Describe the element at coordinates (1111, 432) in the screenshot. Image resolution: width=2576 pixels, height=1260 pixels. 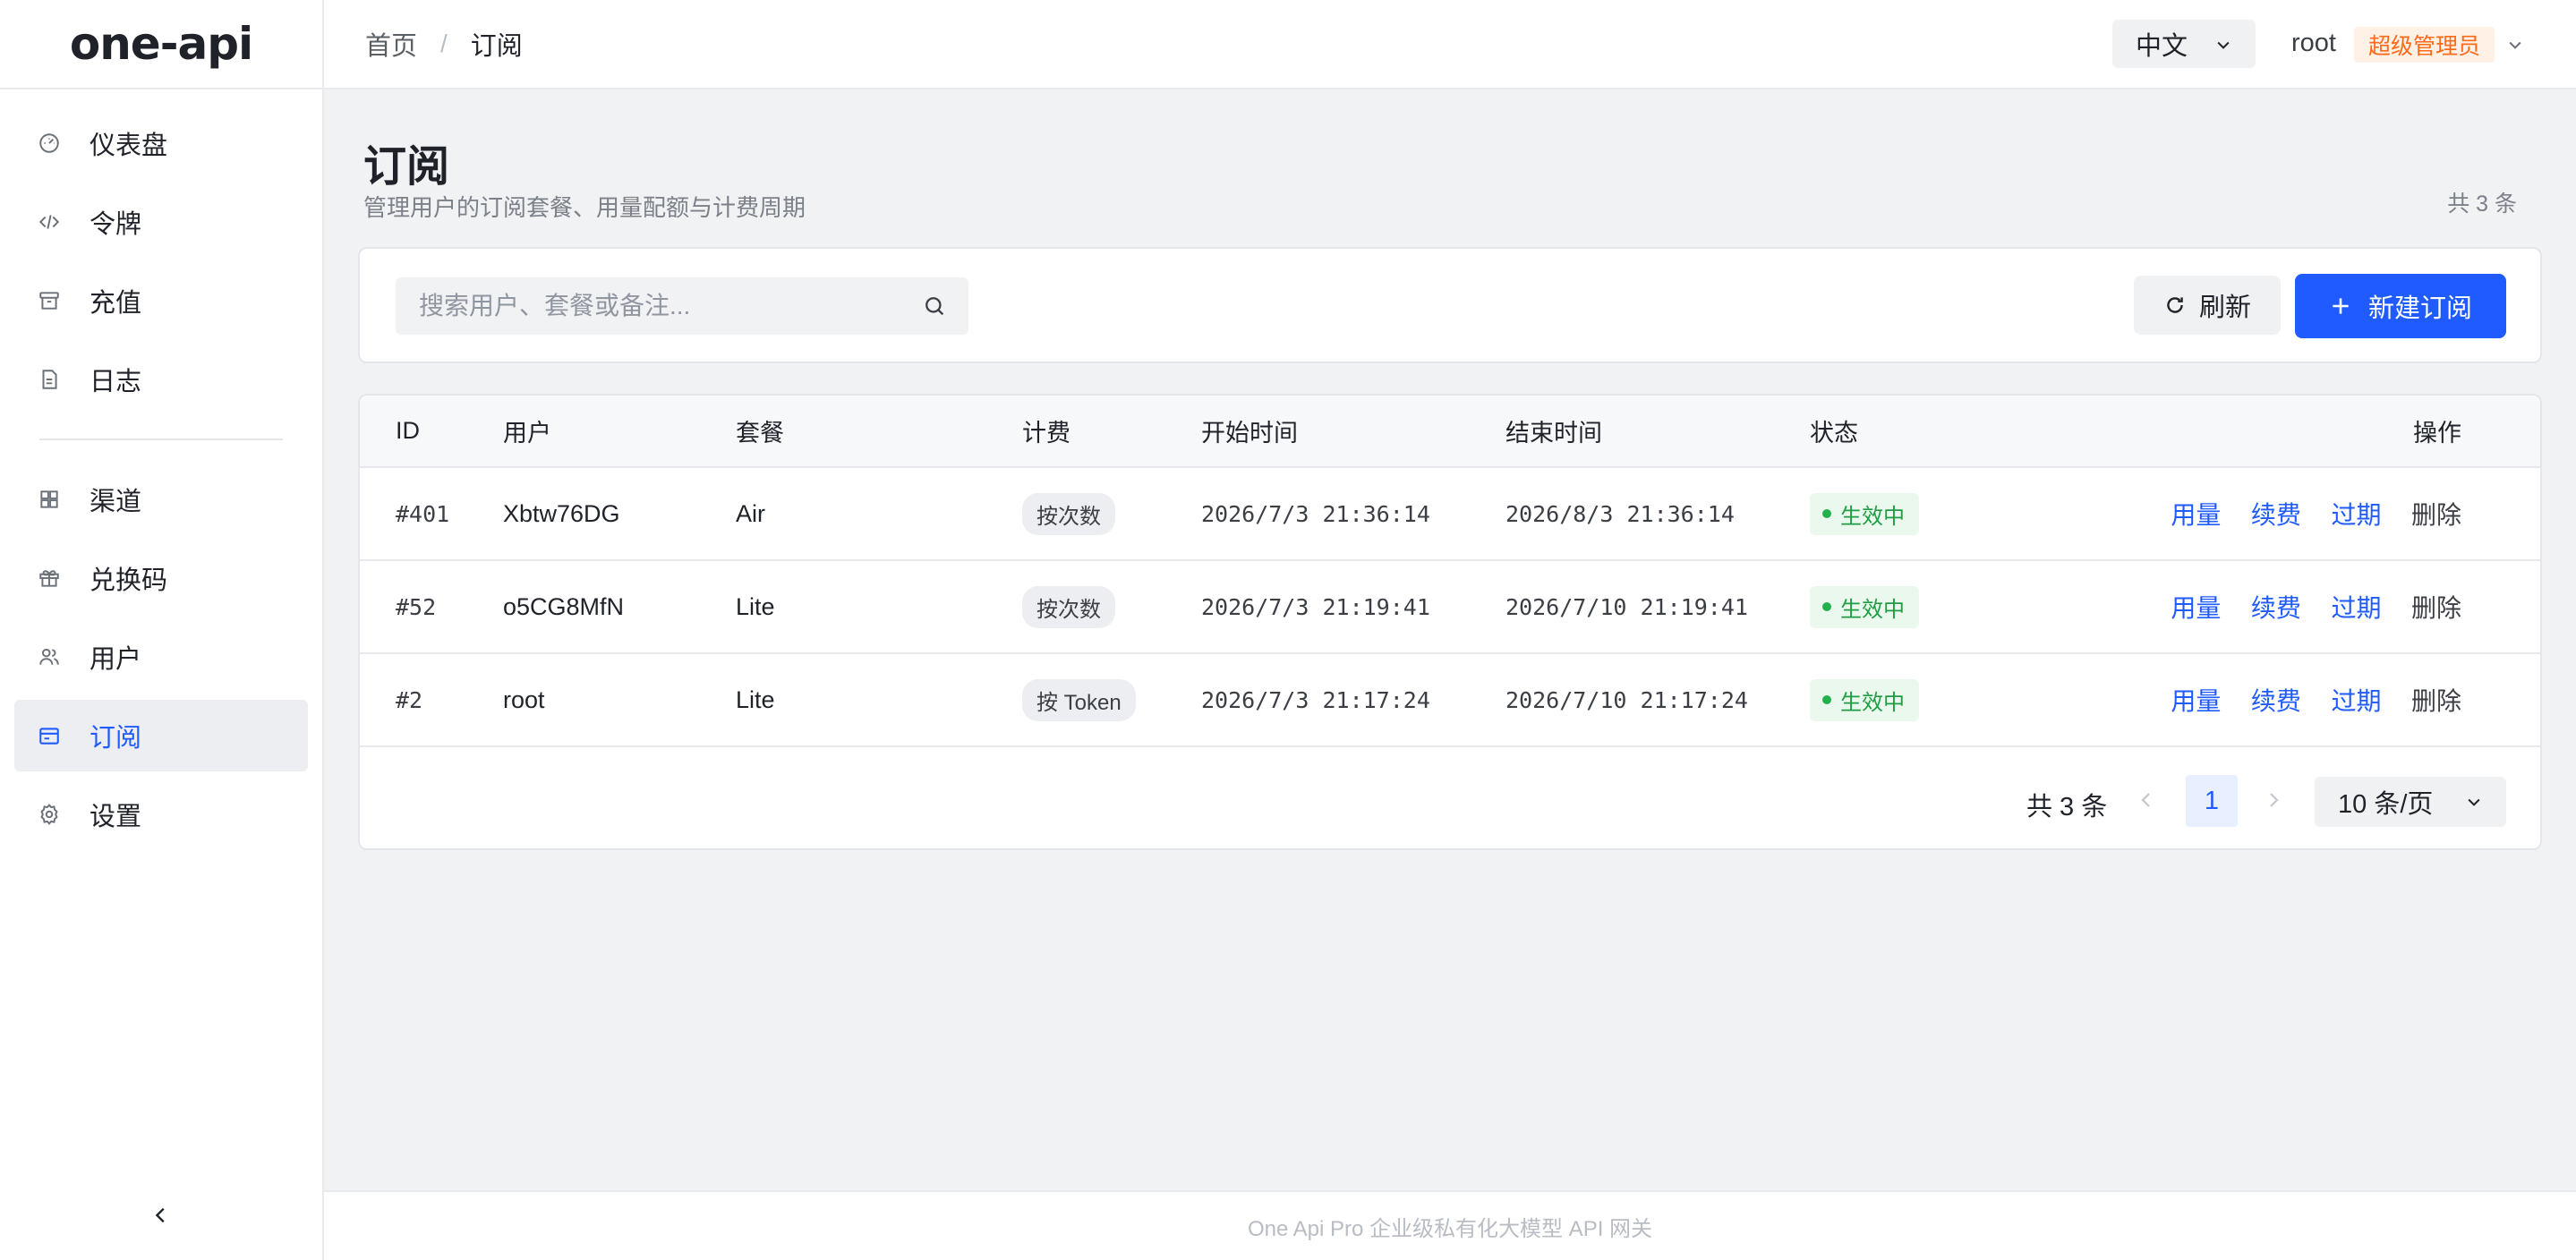
I see `column-header-billing: 计费` at that location.